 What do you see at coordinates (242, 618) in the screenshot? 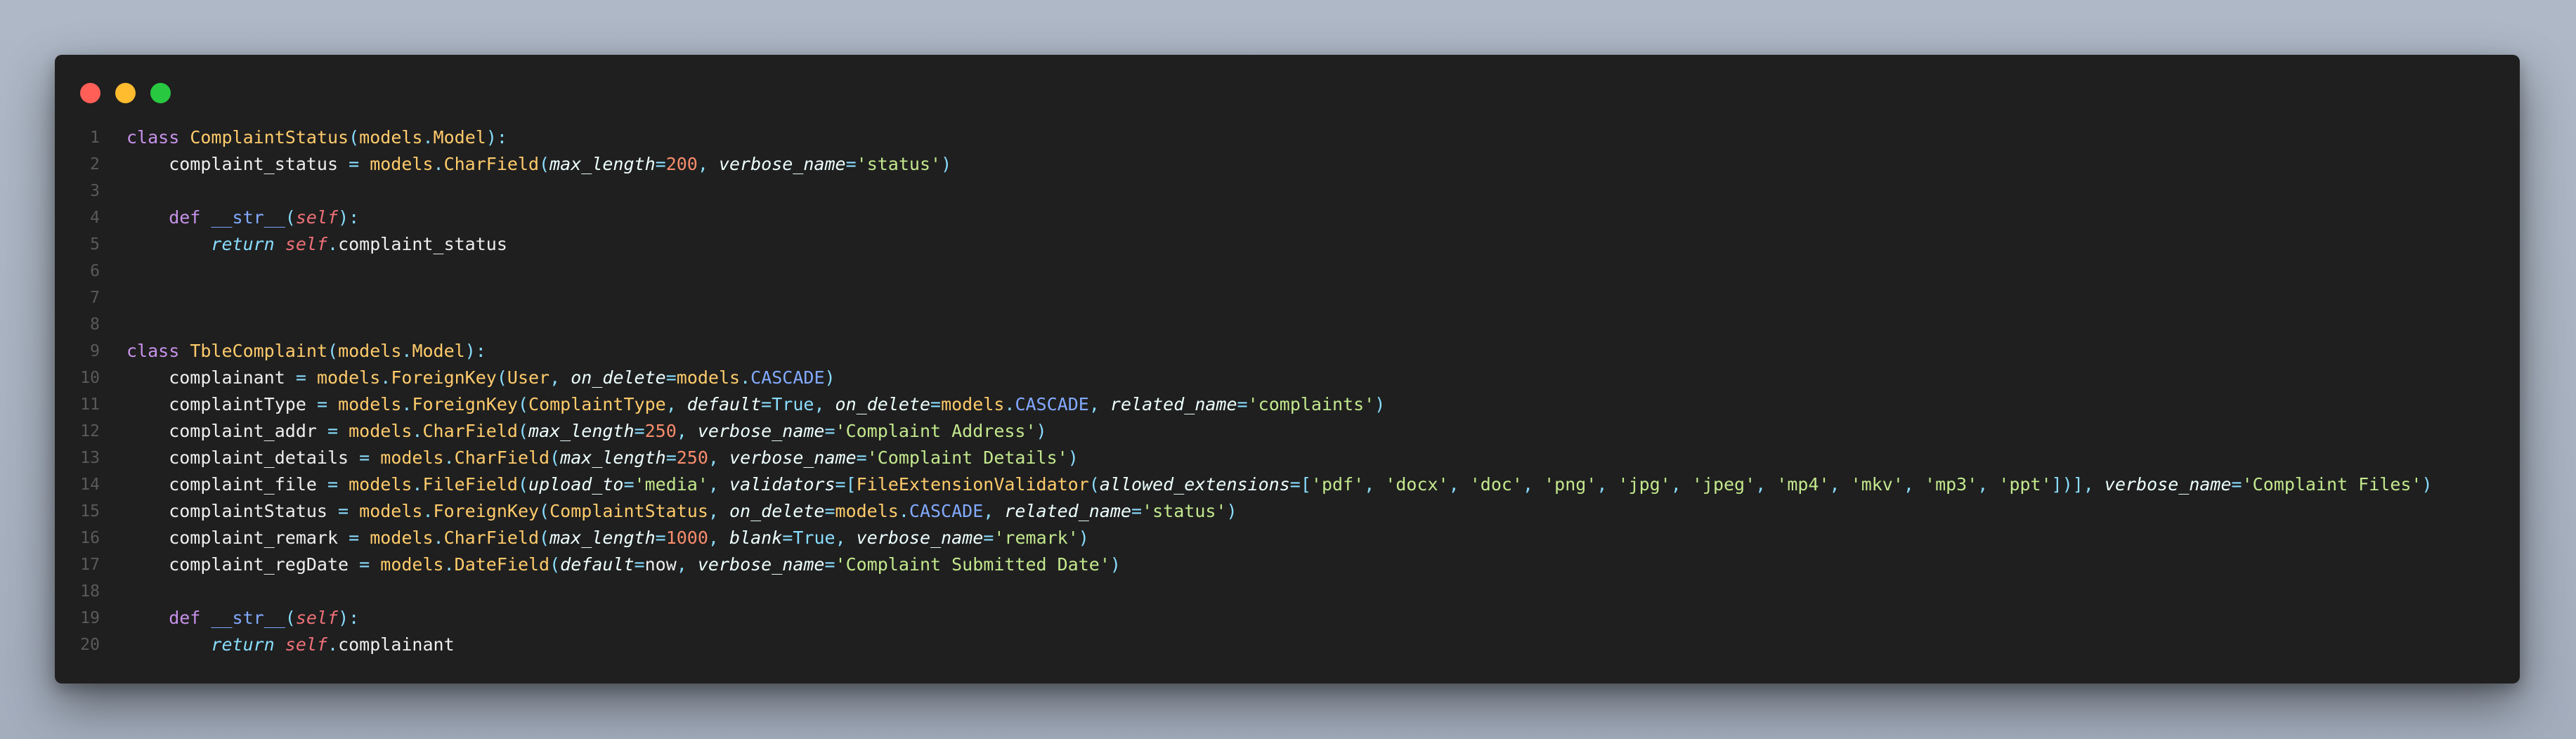
I see `code-text: def __str__(self):` at bounding box center [242, 618].